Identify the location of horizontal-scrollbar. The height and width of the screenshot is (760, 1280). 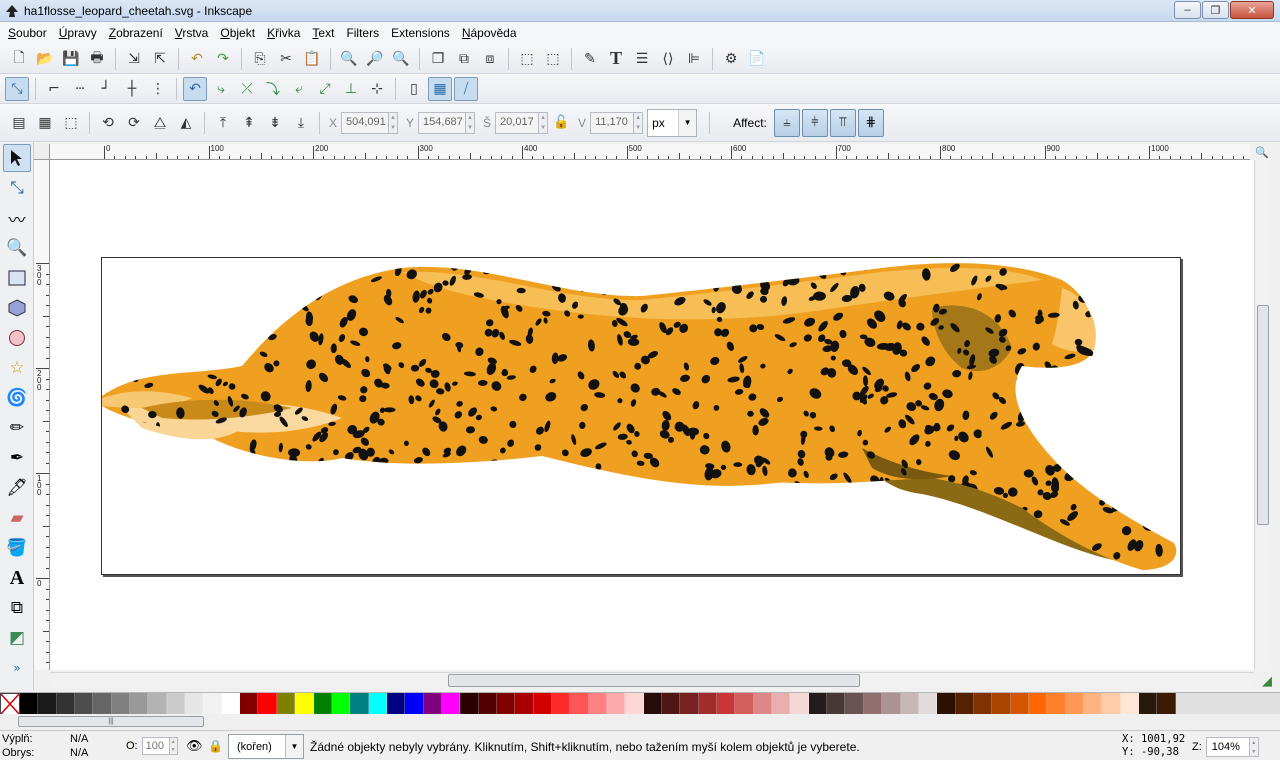
(652, 680).